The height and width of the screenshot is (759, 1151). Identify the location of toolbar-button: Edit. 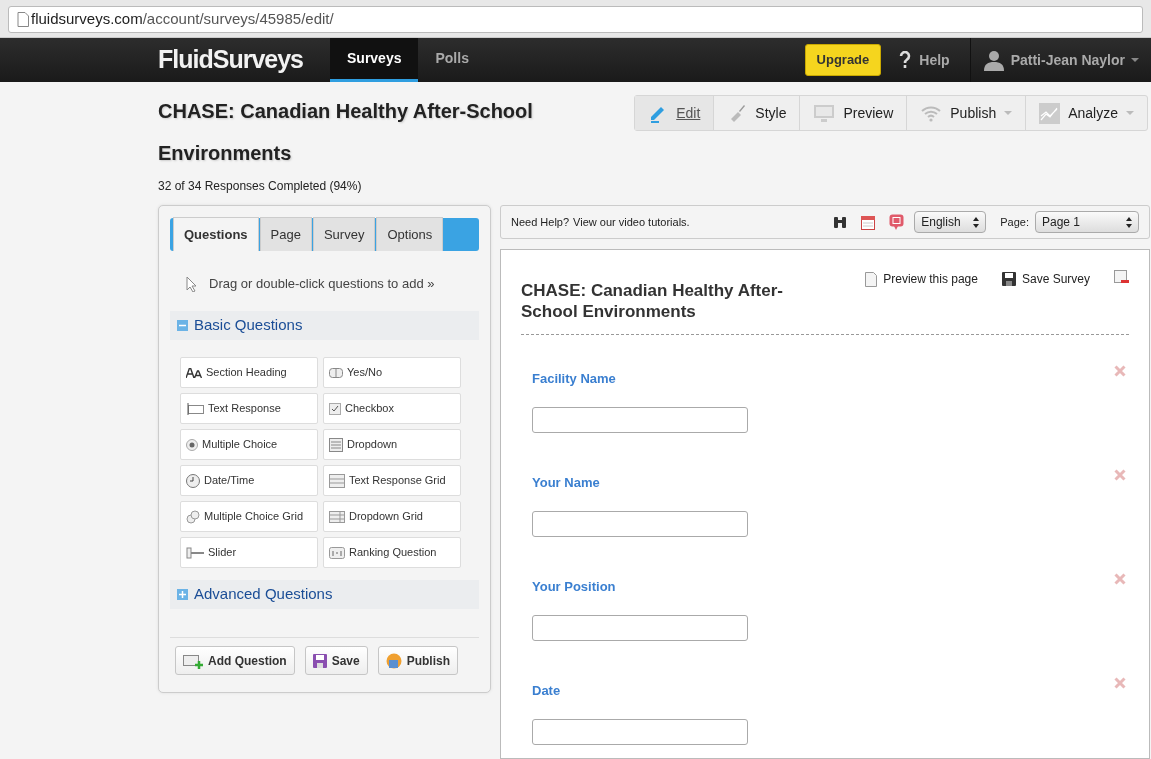
(675, 113).